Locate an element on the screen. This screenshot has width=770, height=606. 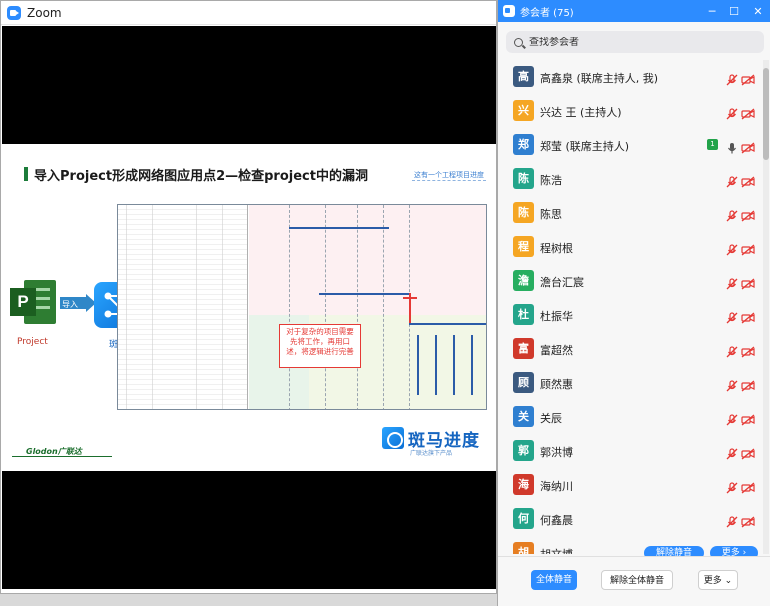
avatar: 郑 is located at coordinates (523, 144).